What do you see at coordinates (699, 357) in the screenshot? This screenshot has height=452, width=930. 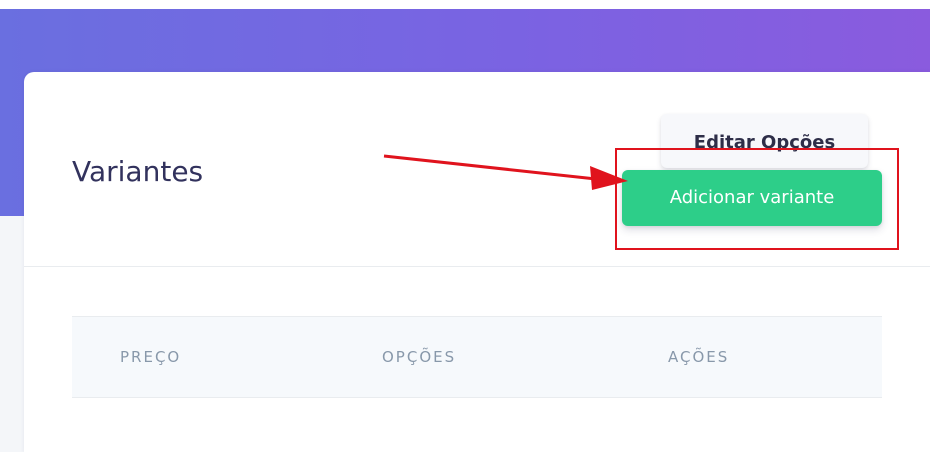 I see `column-header-actions: AÇÕES` at bounding box center [699, 357].